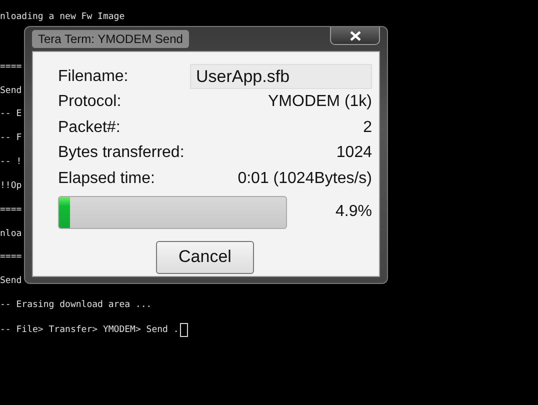 This screenshot has height=405, width=538. What do you see at coordinates (281, 77) in the screenshot?
I see `filename-field: UserApp.sfb` at bounding box center [281, 77].